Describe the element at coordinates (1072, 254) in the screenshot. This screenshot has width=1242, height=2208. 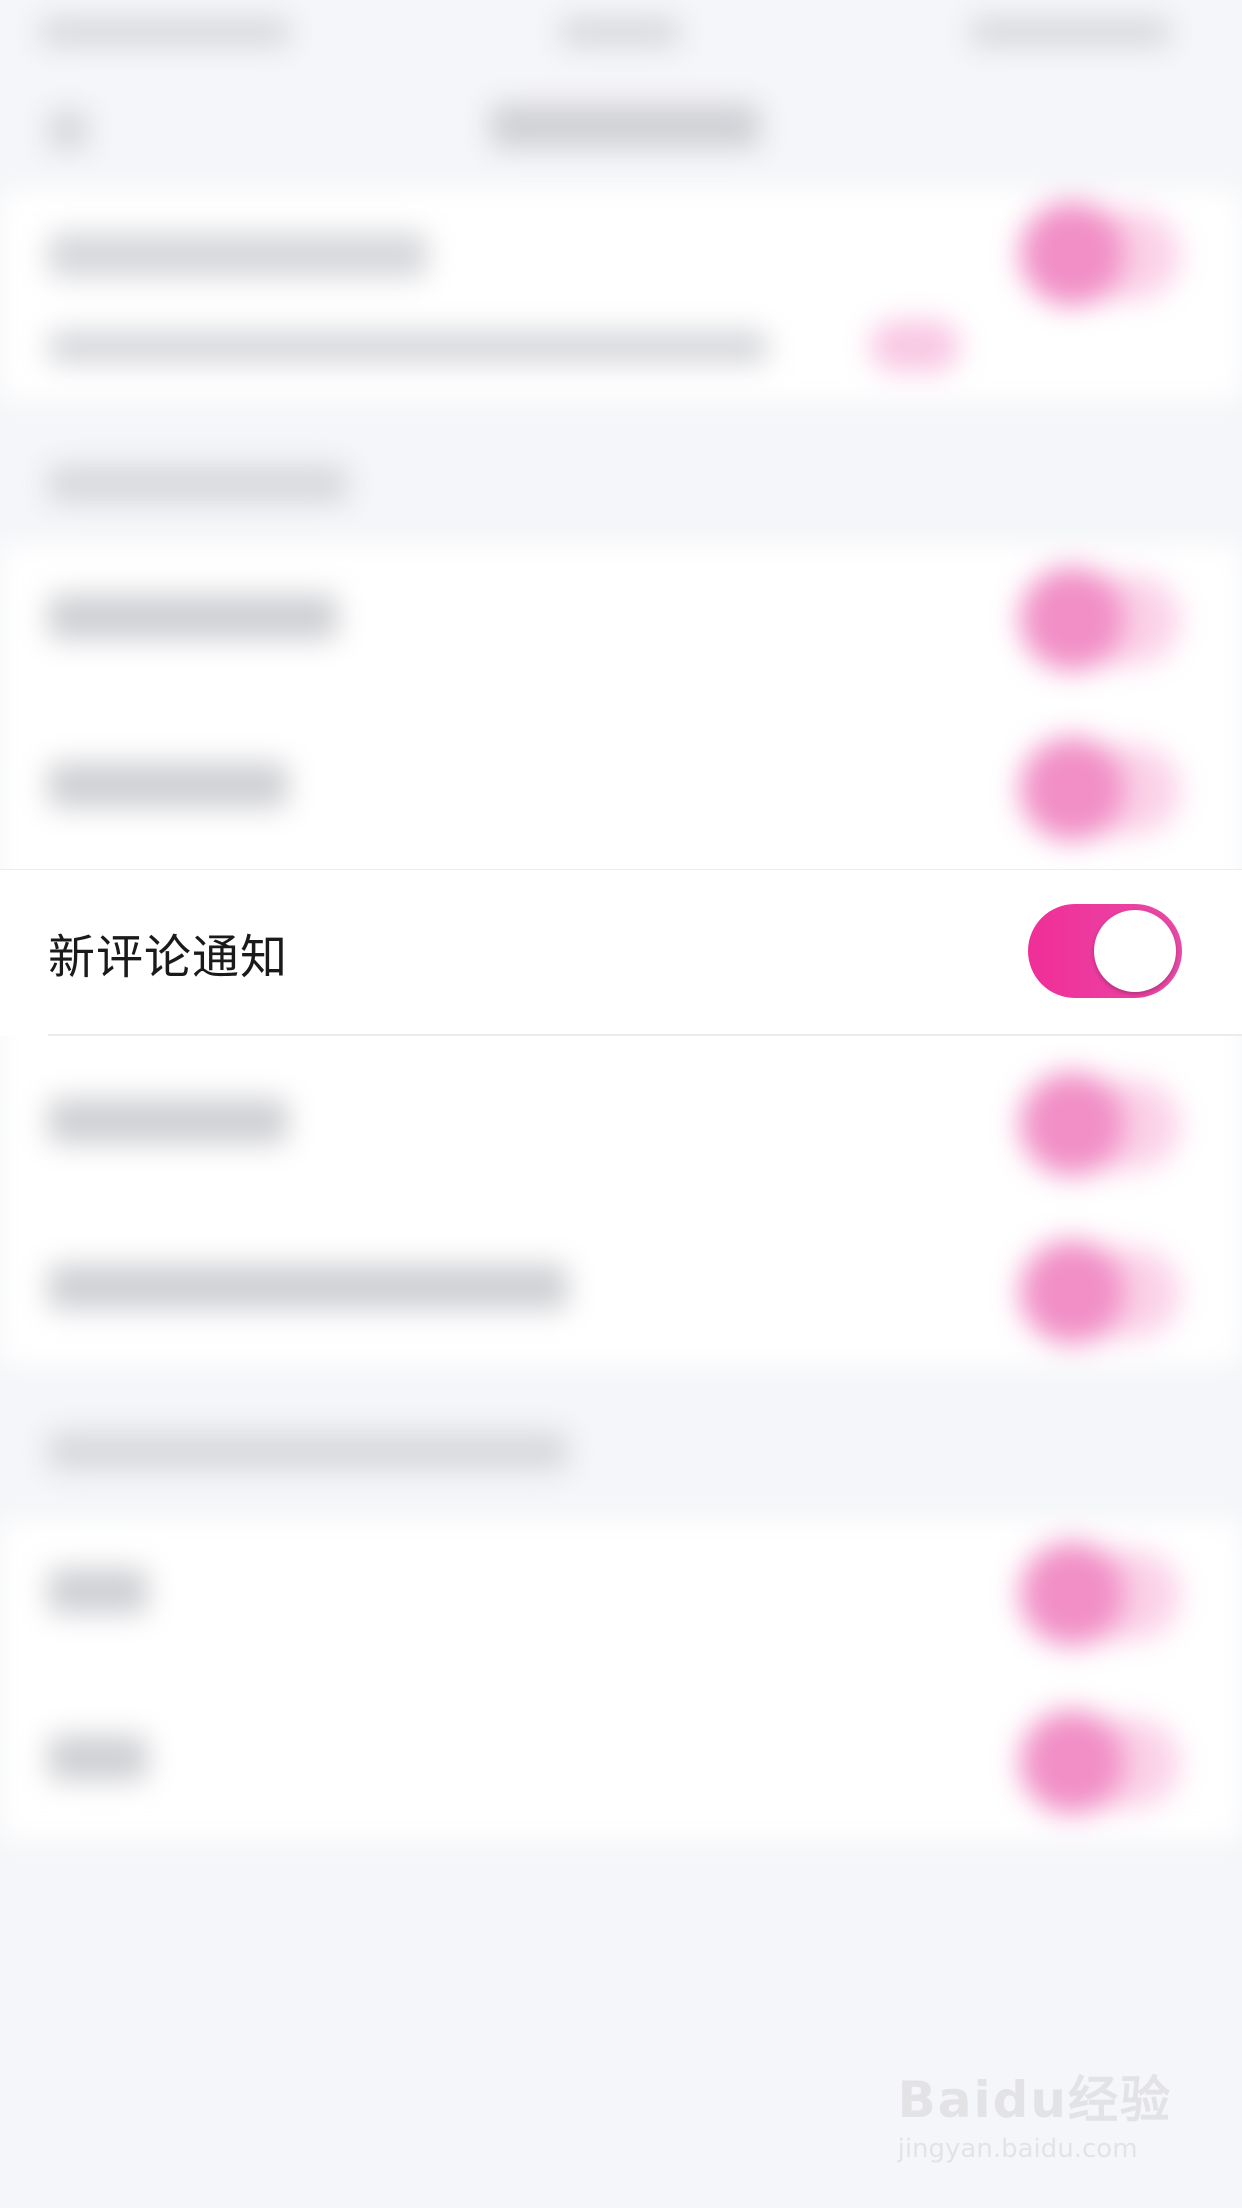
I see `toggle-1-knob` at that location.